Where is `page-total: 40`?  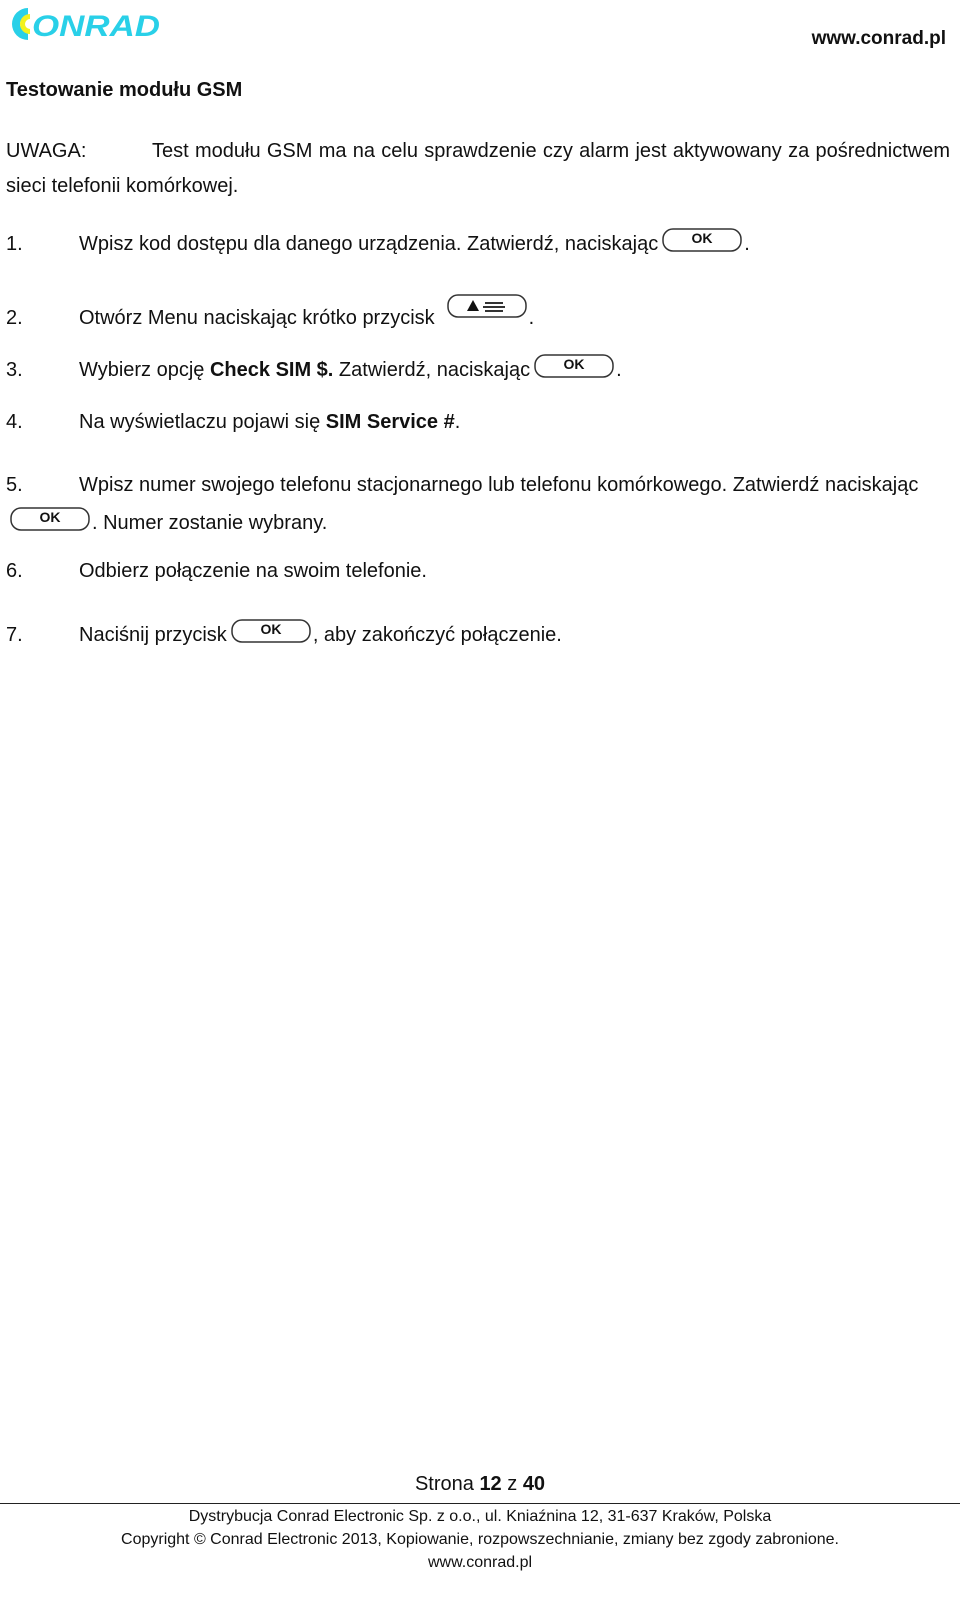
page-total: 40 is located at coordinates (534, 1484).